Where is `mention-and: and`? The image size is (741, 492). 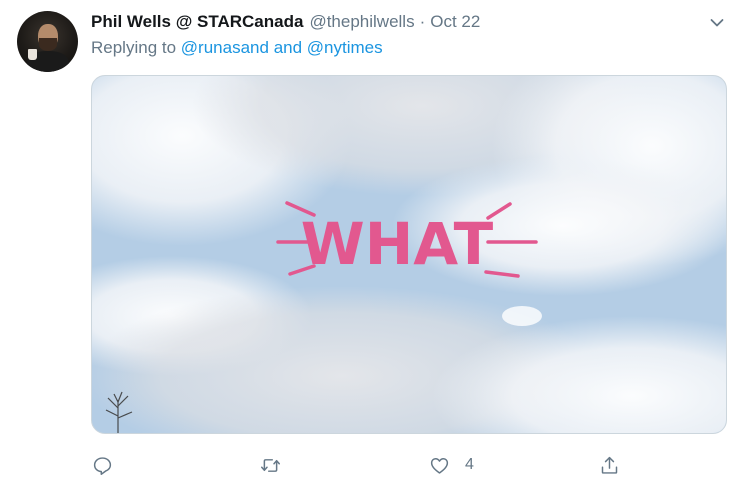
mention-and: and is located at coordinates (288, 47).